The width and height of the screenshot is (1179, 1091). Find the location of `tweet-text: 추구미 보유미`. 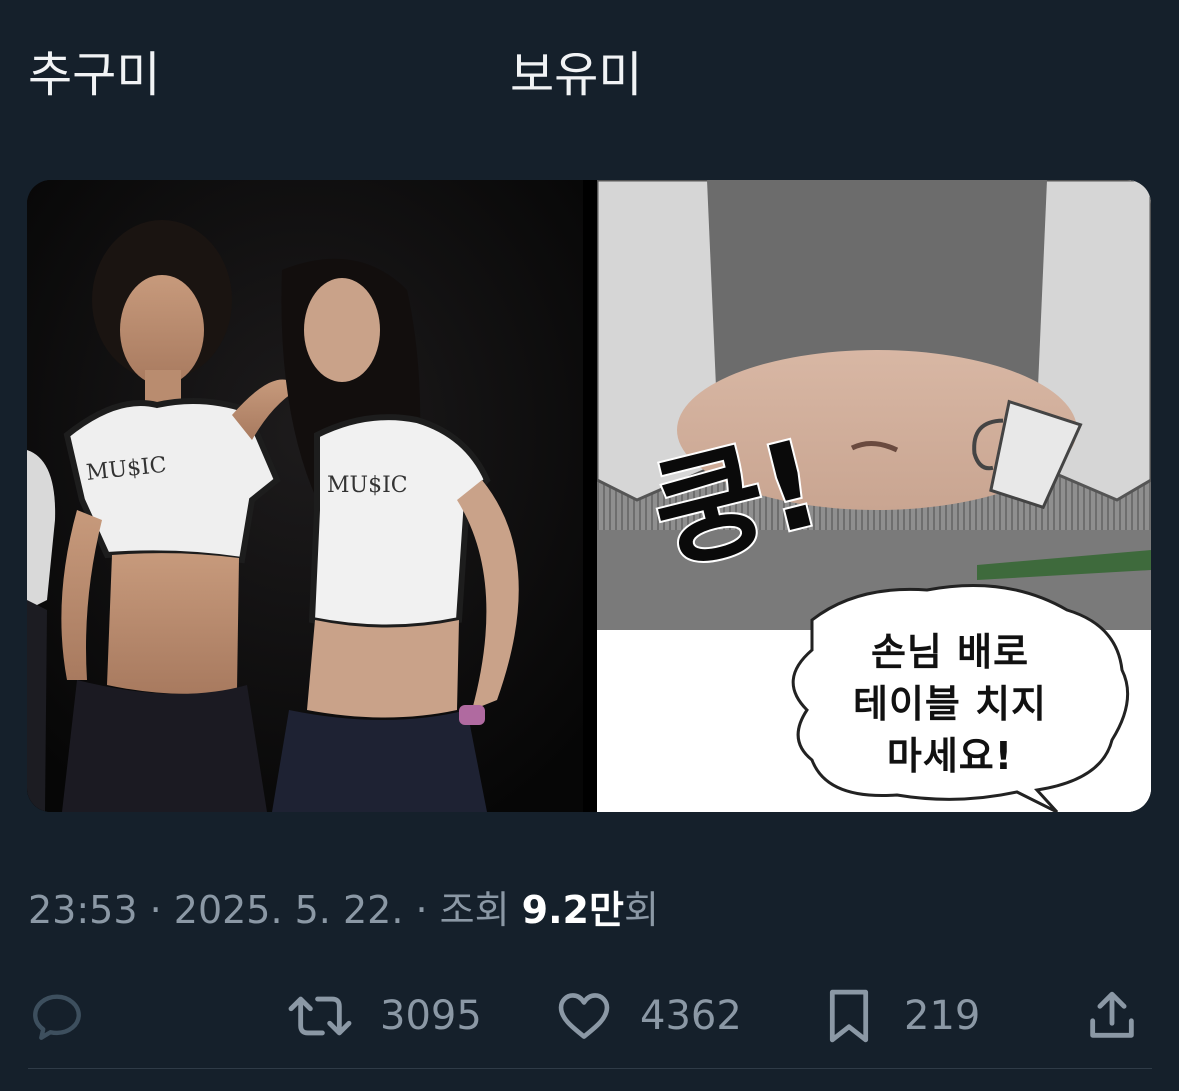

tweet-text: 추구미 보유미 is located at coordinates (588, 75).